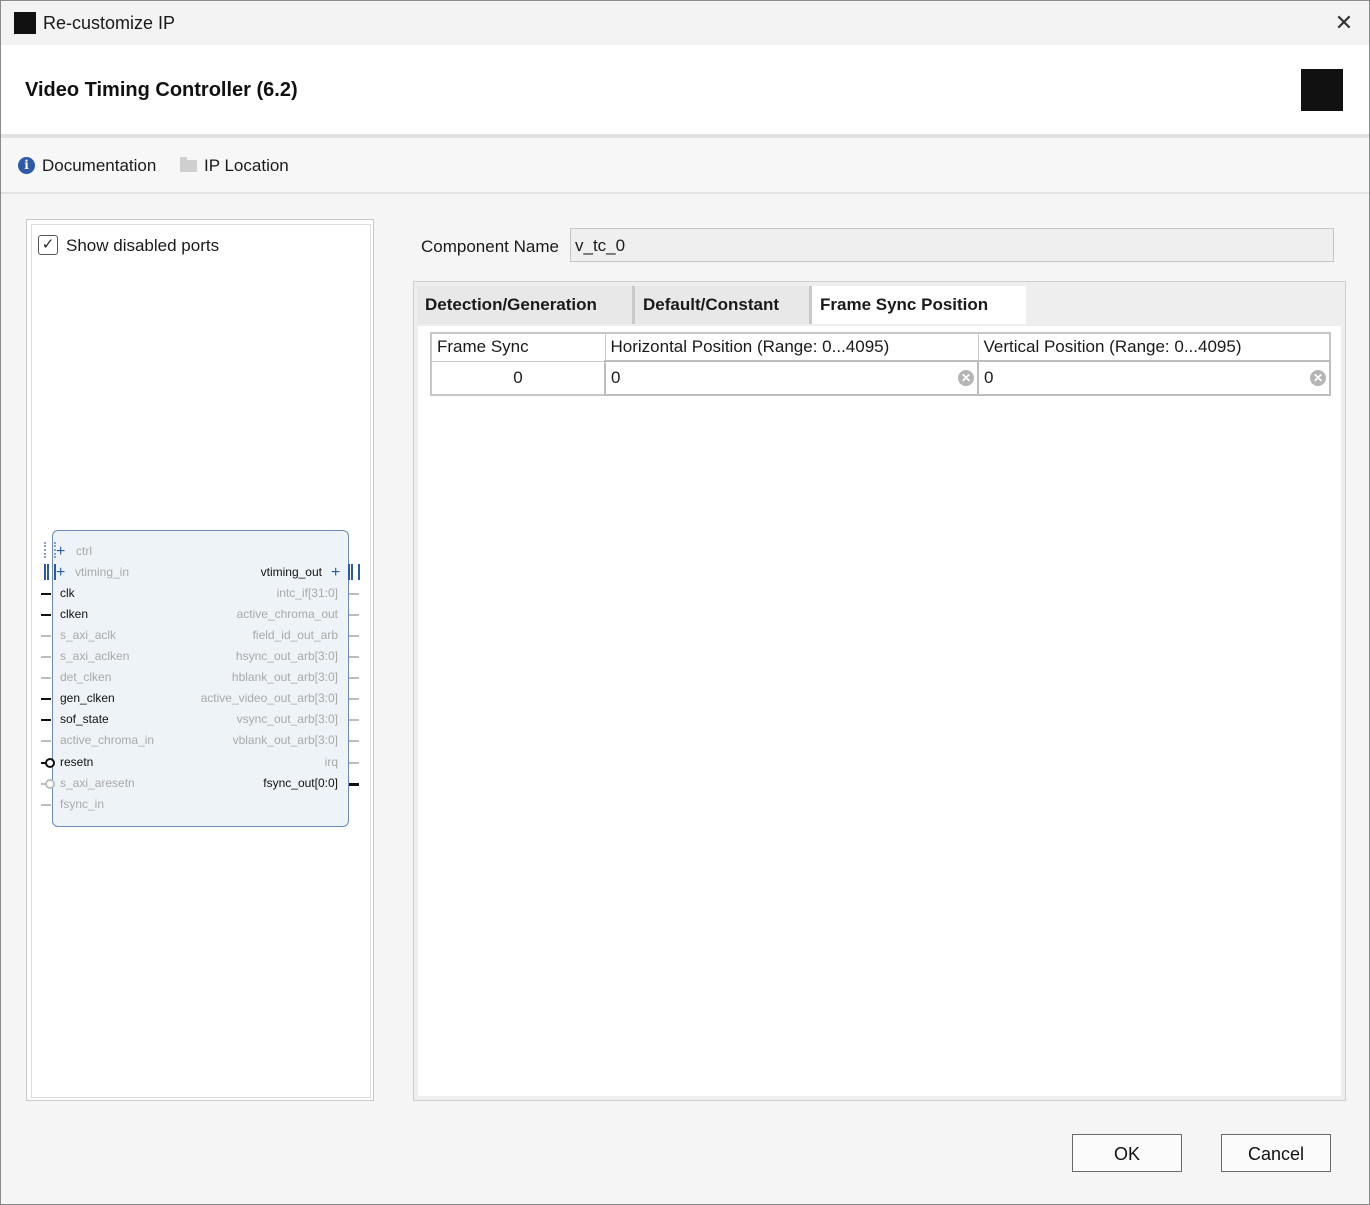 This screenshot has width=1370, height=1205. Describe the element at coordinates (67, 593) in the screenshot. I see `port-clk: clk` at that location.